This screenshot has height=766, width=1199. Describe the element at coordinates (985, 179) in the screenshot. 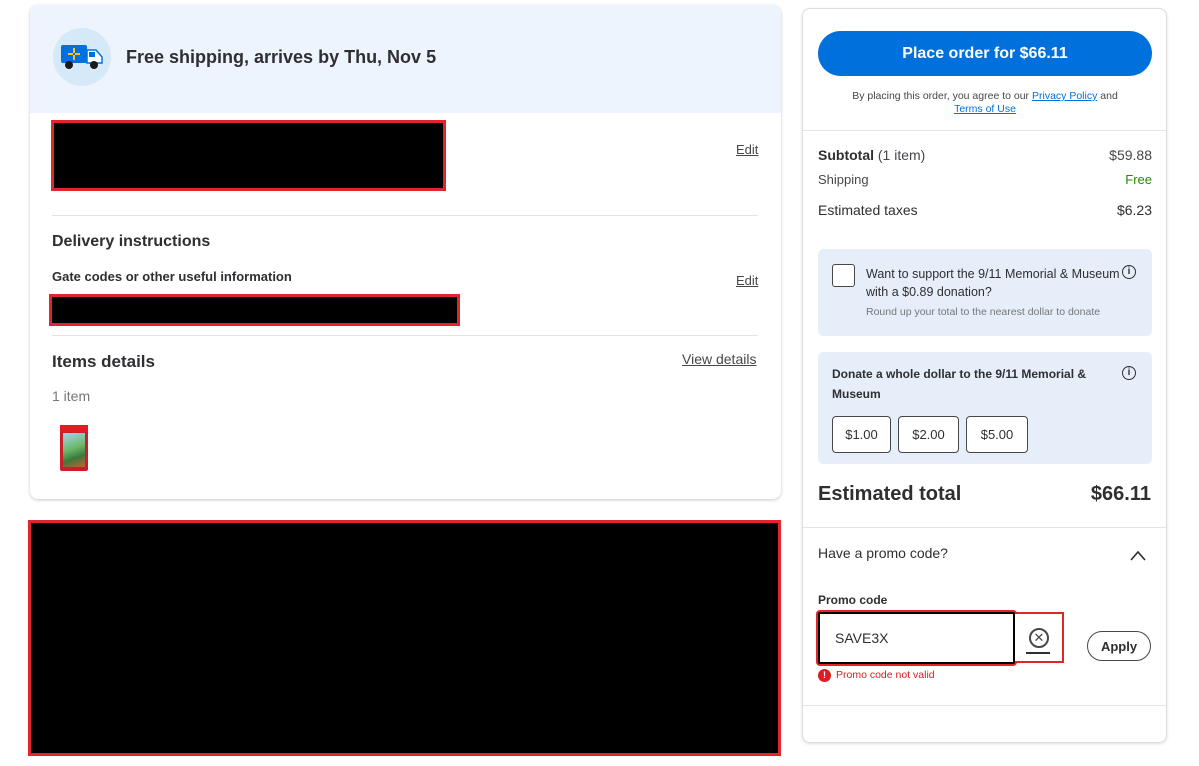

I see `shipping-row: Shipping Free` at that location.